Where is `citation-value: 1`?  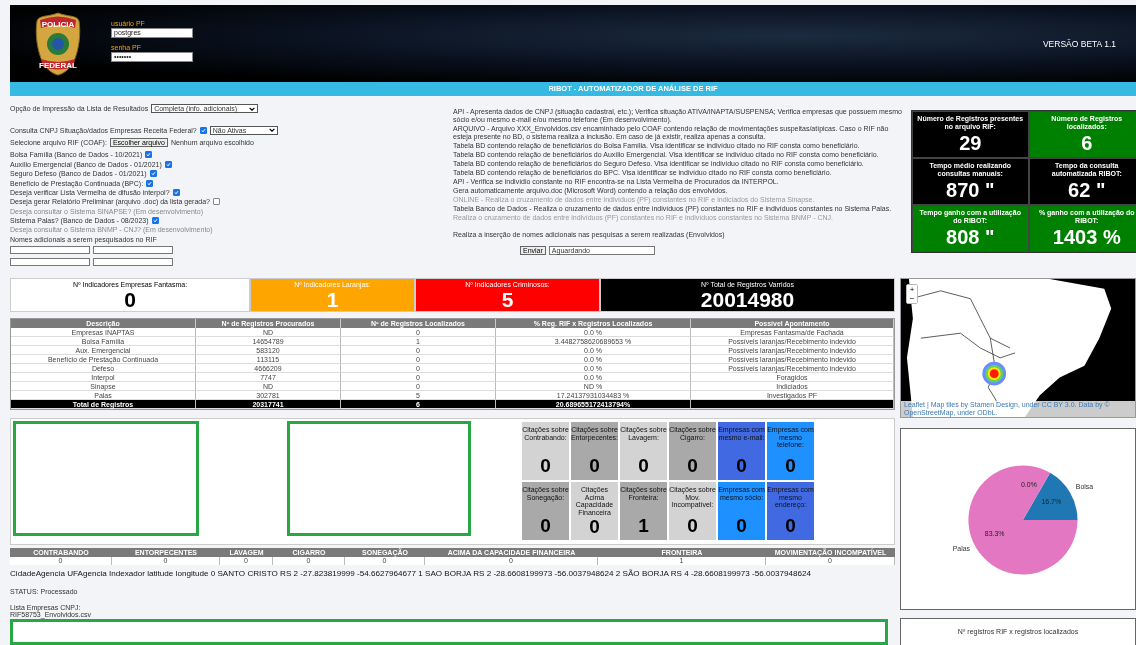 citation-value: 1 is located at coordinates (643, 526).